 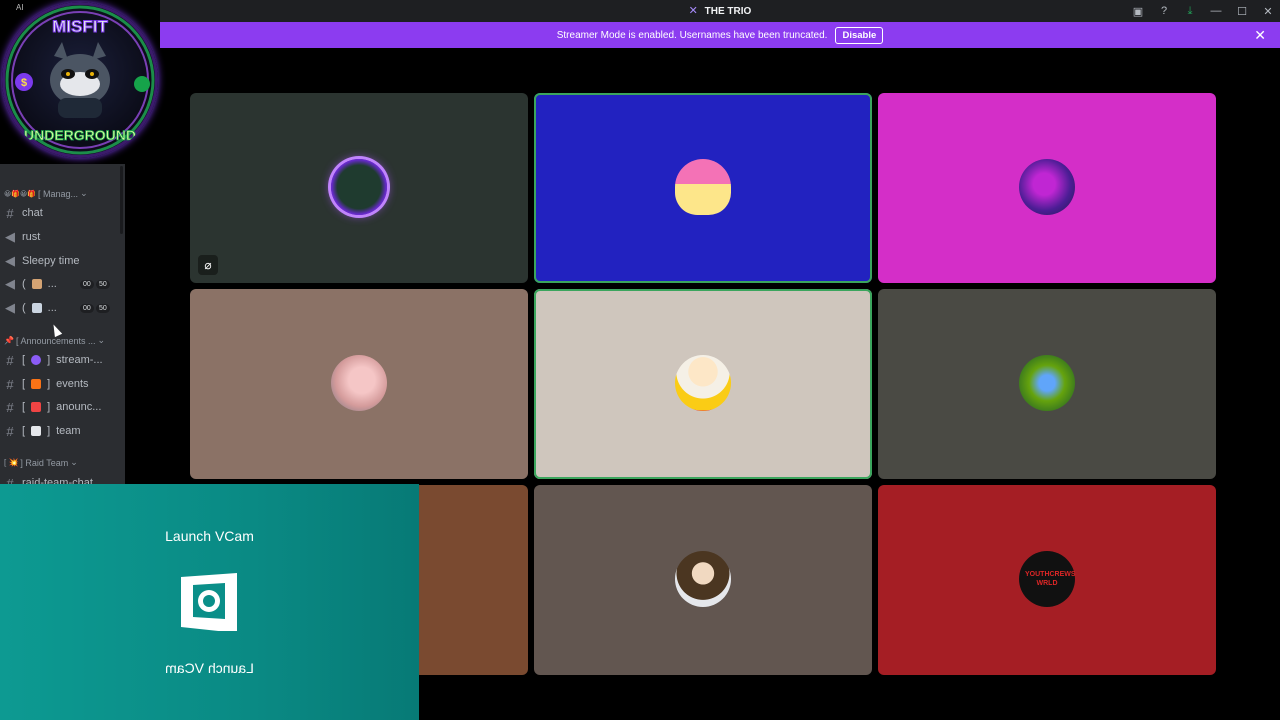 What do you see at coordinates (1216, 11) in the screenshot?
I see `minimize-icon: —` at bounding box center [1216, 11].